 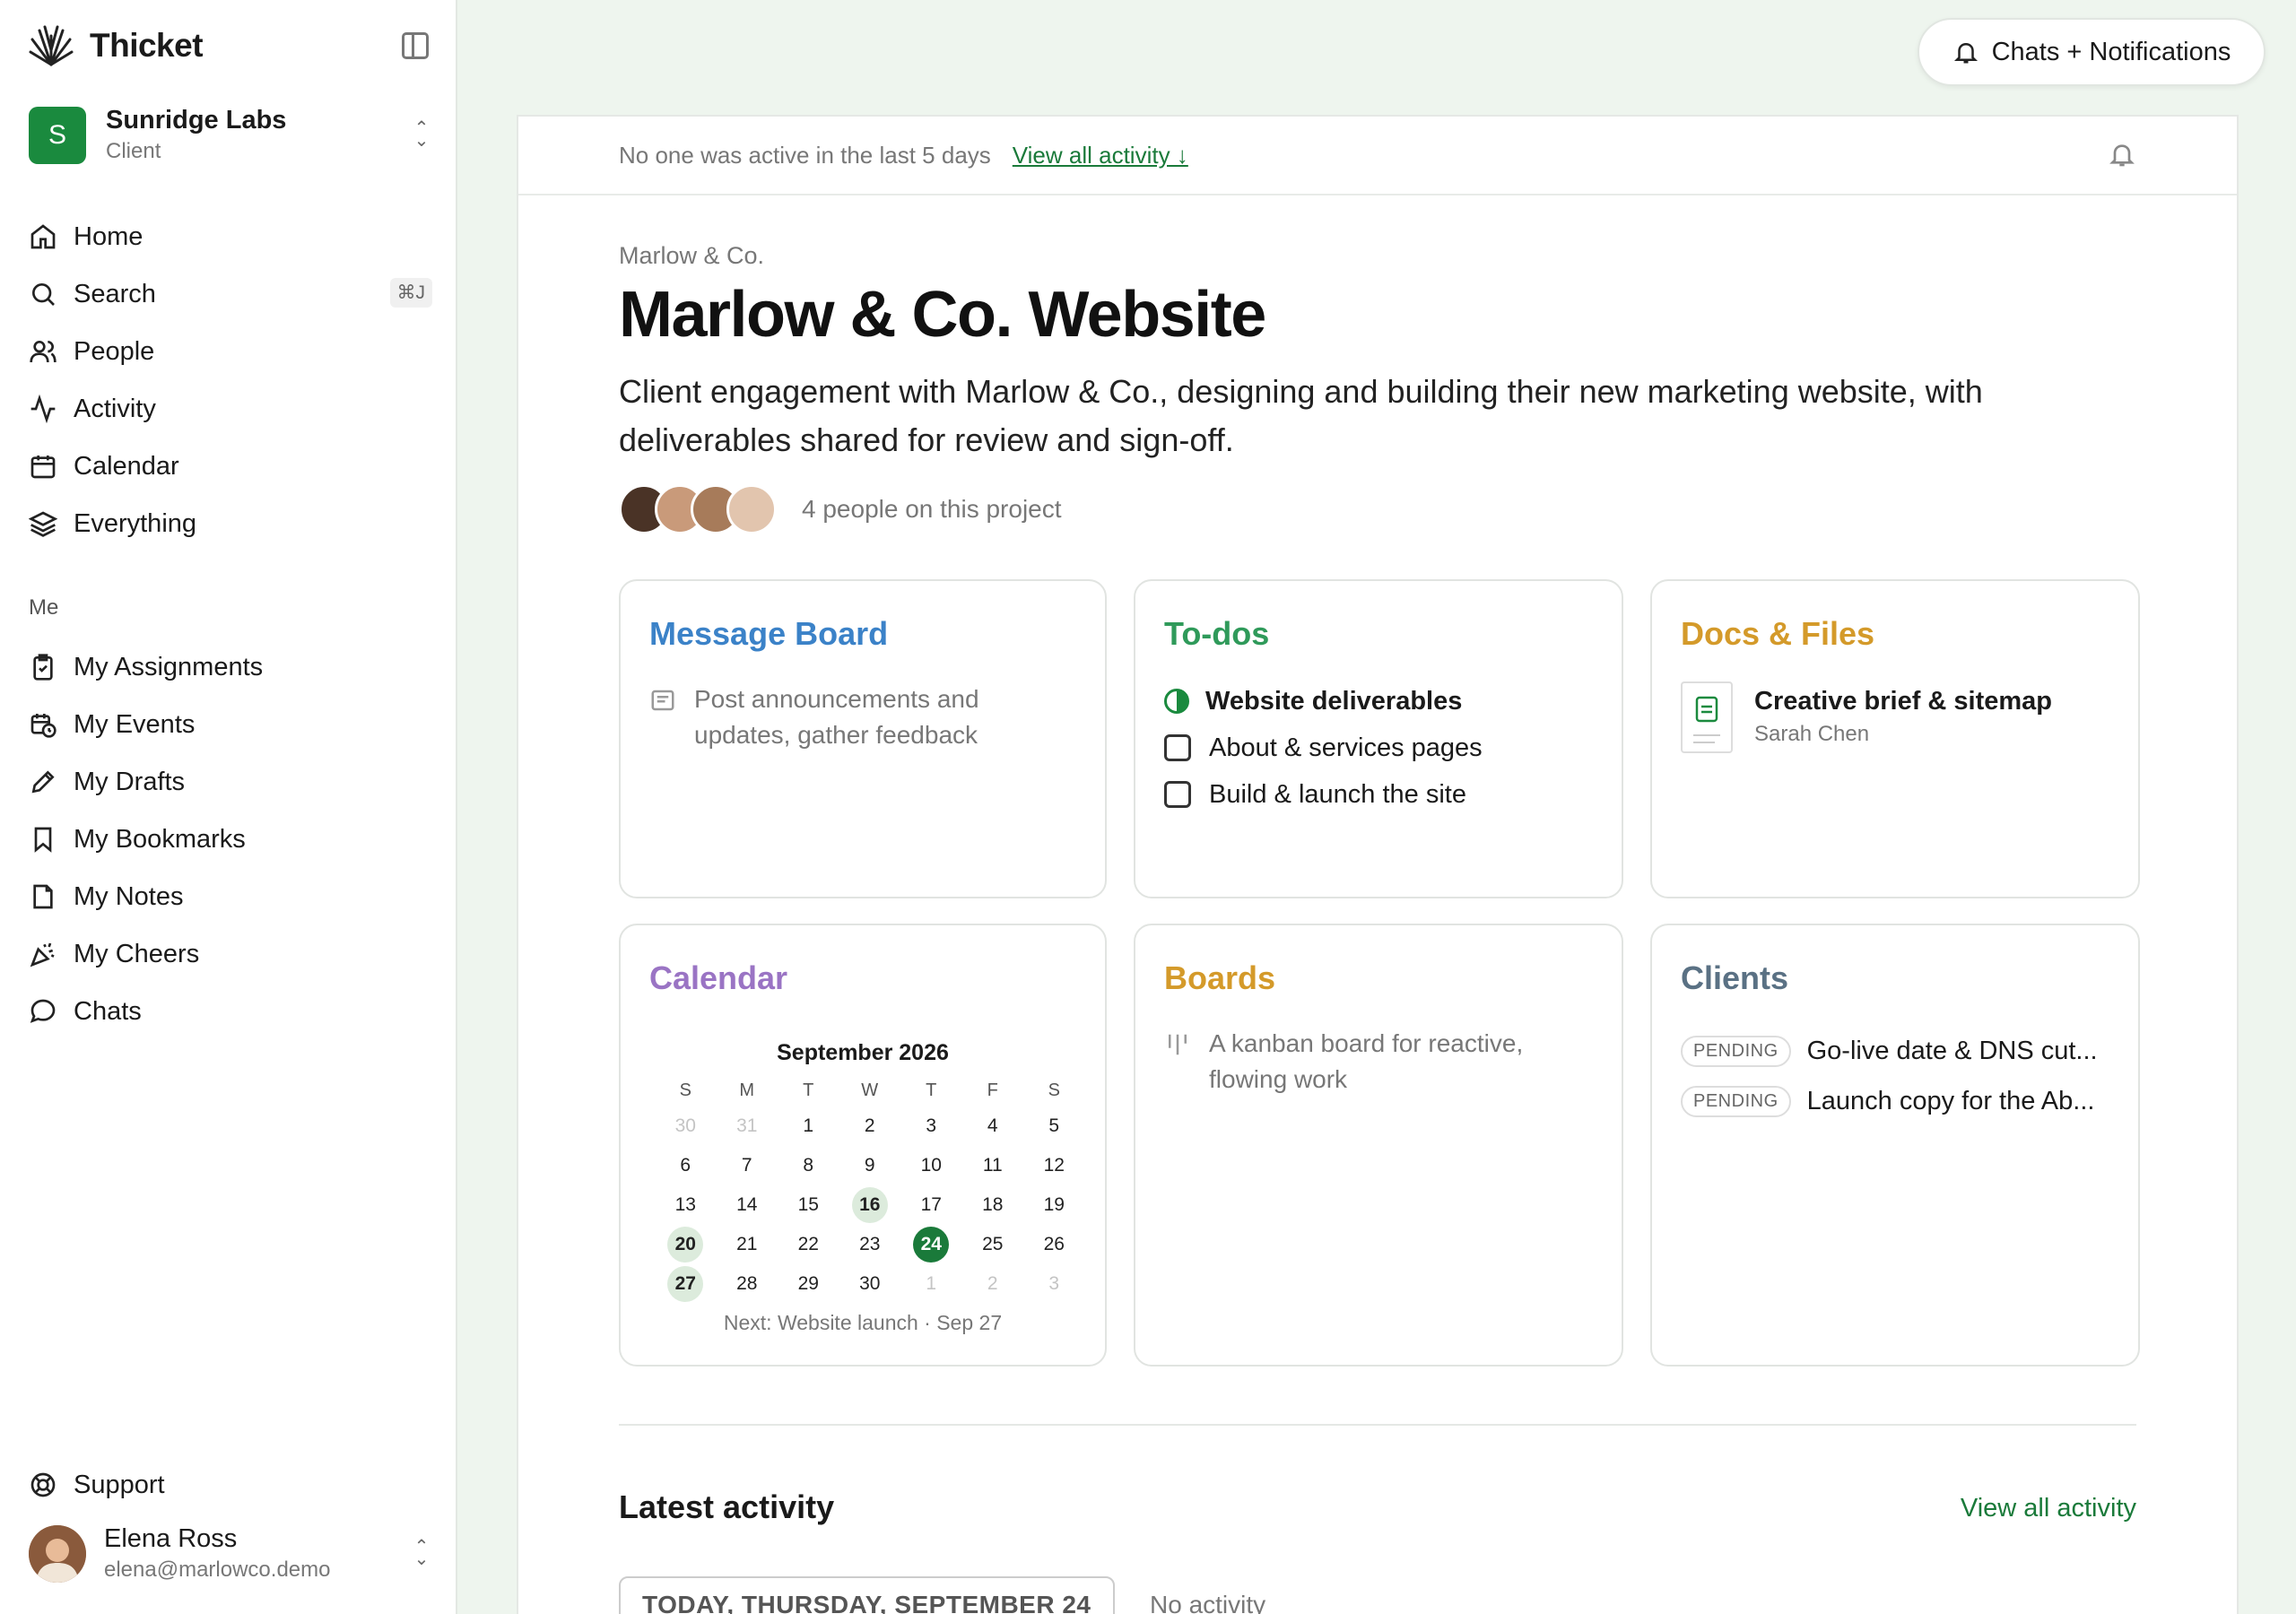 What do you see at coordinates (1054, 1205) in the screenshot?
I see `calendar-day: 19` at bounding box center [1054, 1205].